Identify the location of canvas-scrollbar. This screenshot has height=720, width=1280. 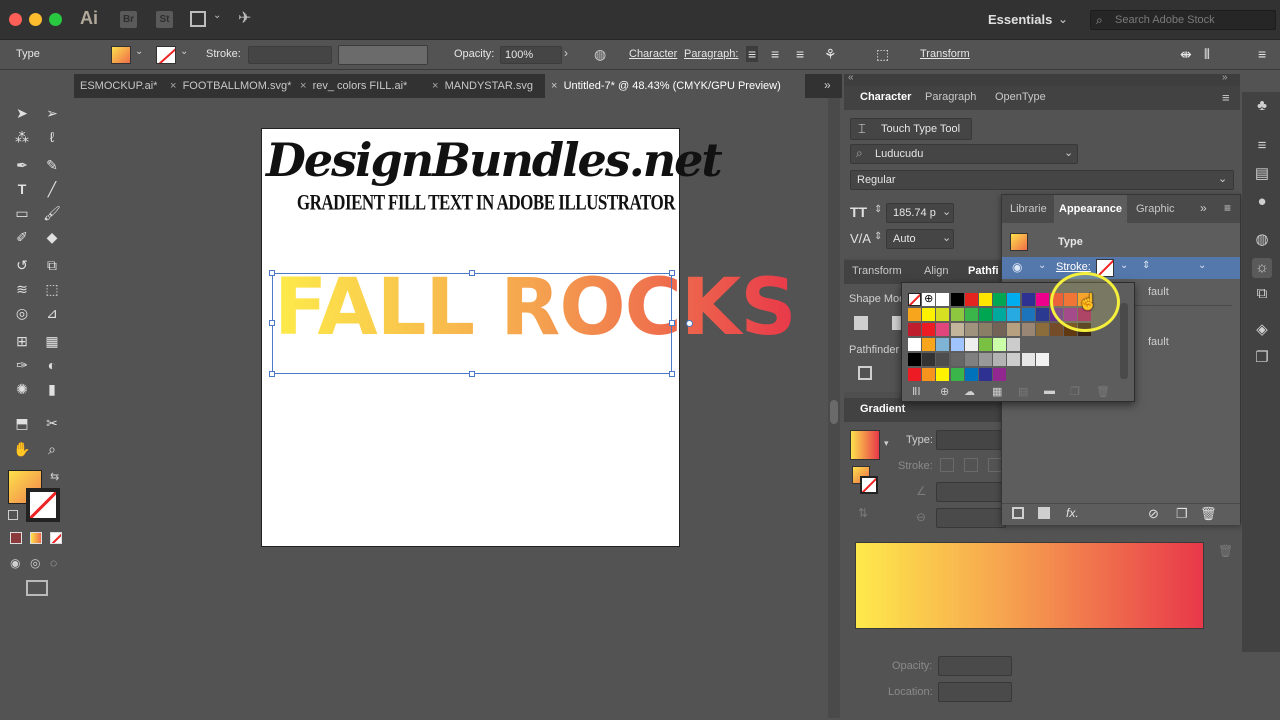
(834, 408).